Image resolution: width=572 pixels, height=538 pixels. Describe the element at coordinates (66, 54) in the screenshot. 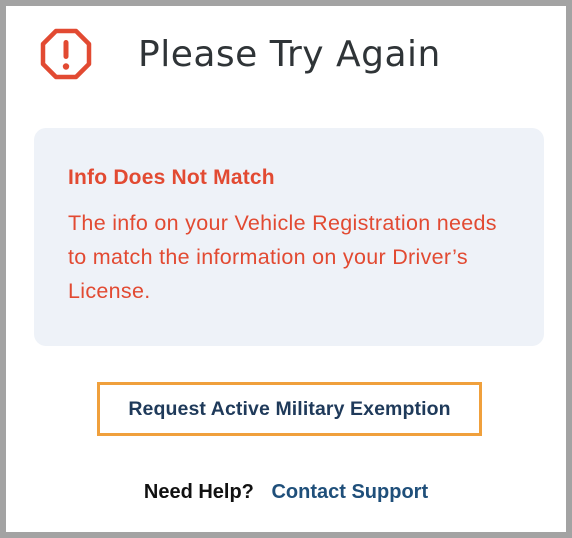

I see `warning-octagon-icon` at that location.